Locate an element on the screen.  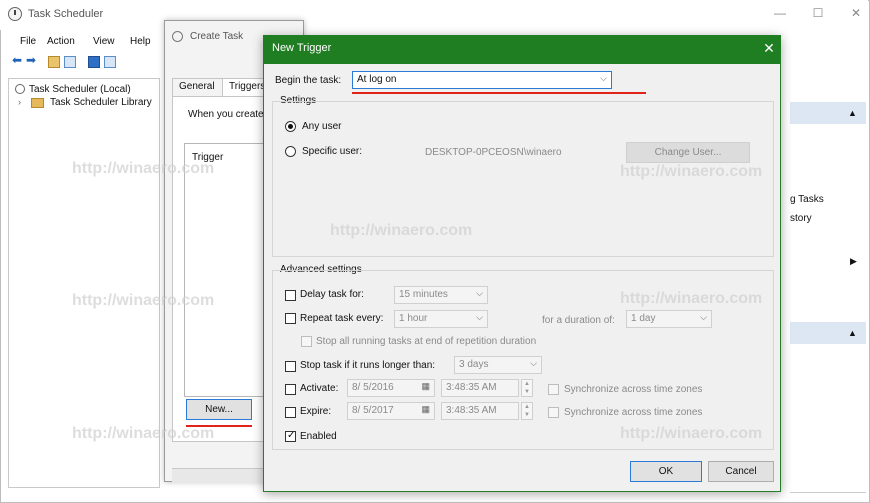
maximize-button: ☐ is located at coordinates (818, 14).